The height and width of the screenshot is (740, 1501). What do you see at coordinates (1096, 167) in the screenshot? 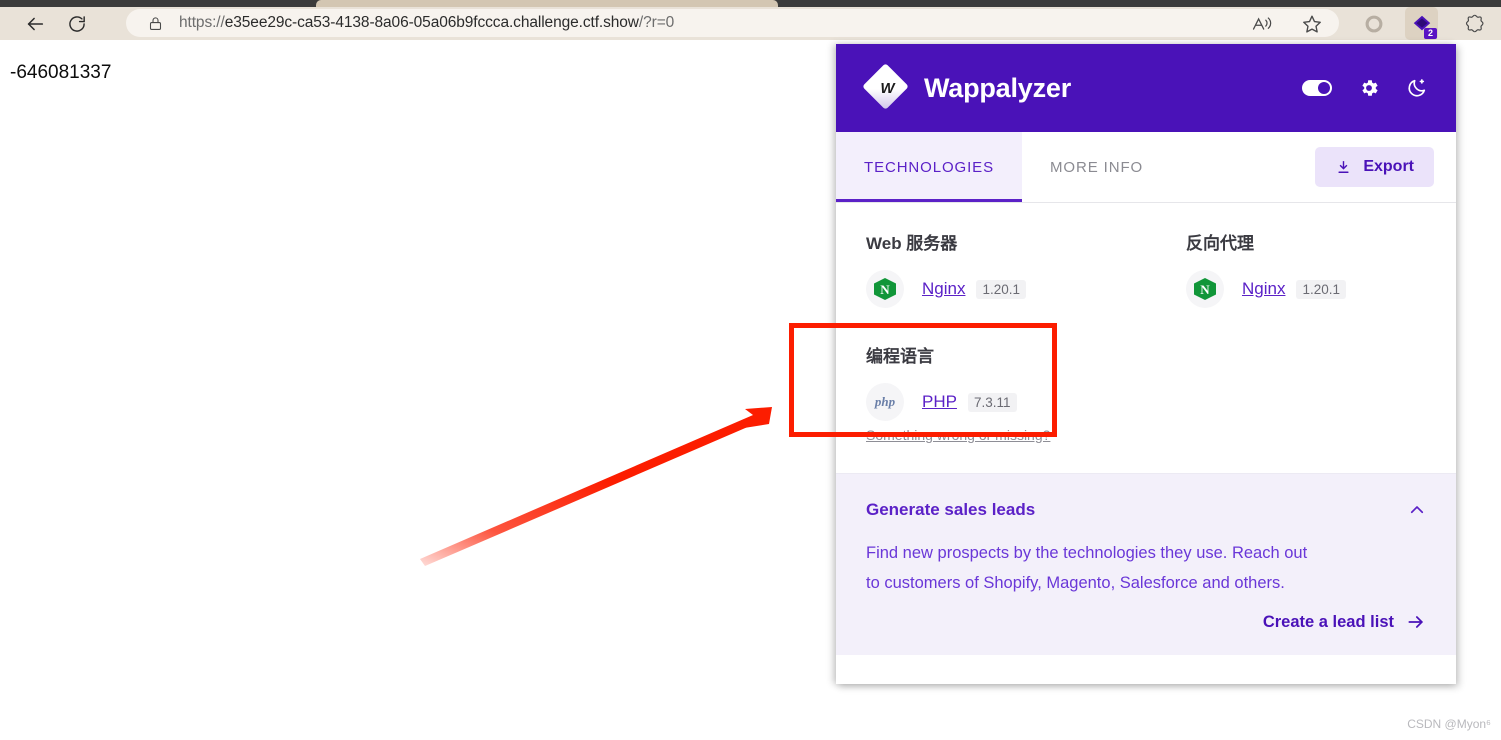
I see `tab-more-info: MORE INFO` at bounding box center [1096, 167].